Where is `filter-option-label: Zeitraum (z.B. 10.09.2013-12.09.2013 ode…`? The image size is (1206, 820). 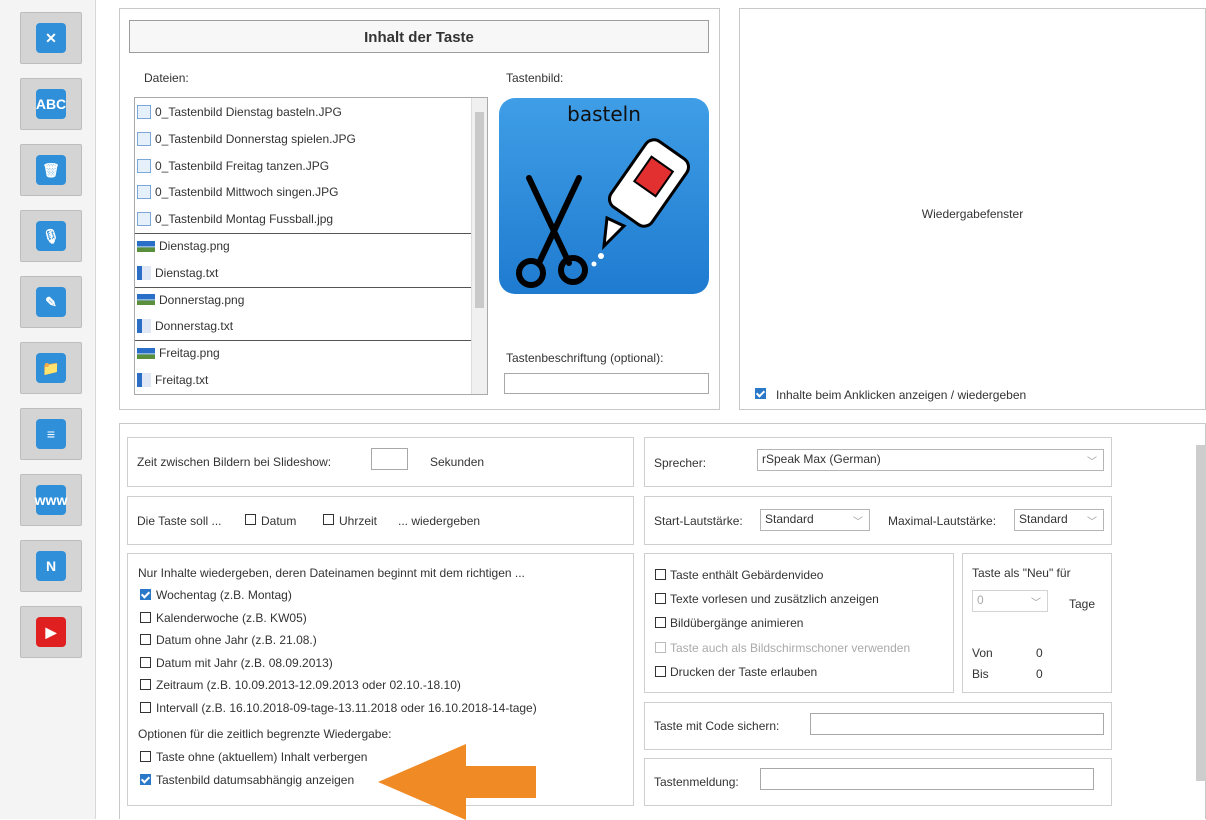
filter-option-label: Zeitraum (z.B. 10.09.2013-12.09.2013 ode… is located at coordinates (308, 685).